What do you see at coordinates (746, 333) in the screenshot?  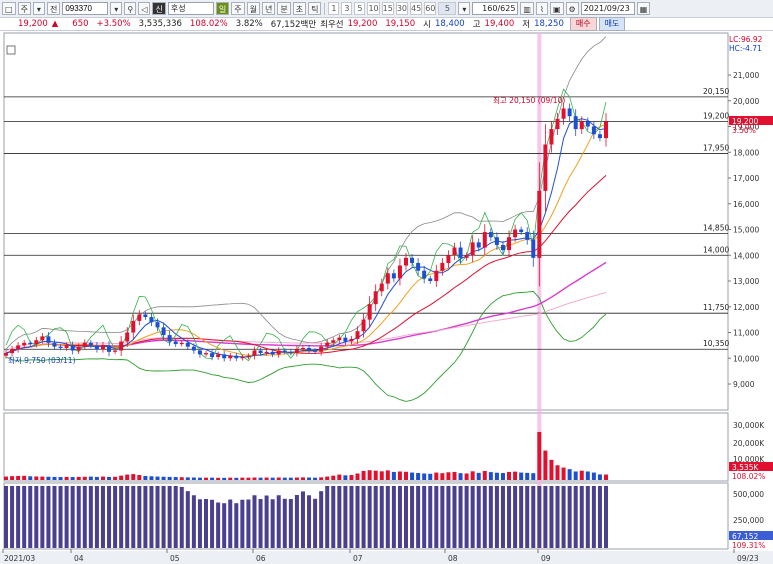 I see `price-tick-label: 11,000` at bounding box center [746, 333].